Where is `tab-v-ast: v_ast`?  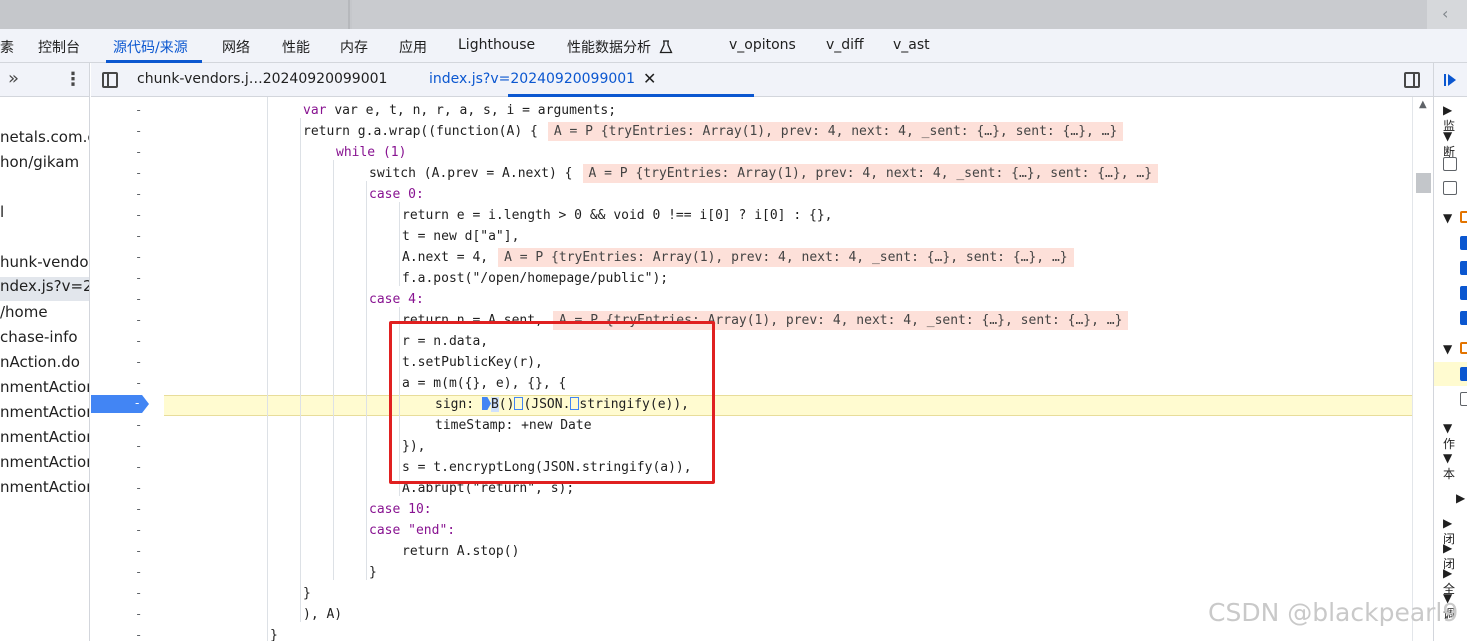
tab-v-ast: v_ast is located at coordinates (911, 45).